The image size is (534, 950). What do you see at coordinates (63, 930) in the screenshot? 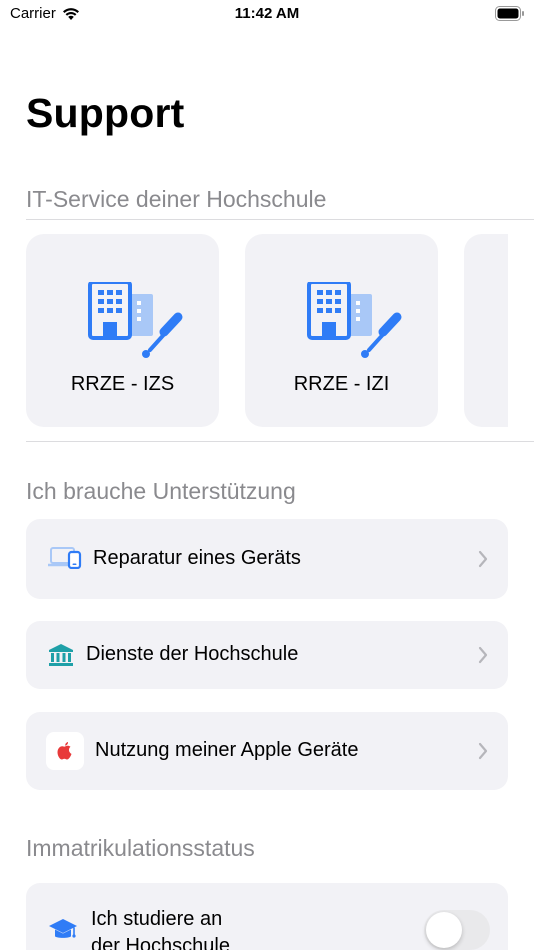
I see `graduation-cap-icon` at bounding box center [63, 930].